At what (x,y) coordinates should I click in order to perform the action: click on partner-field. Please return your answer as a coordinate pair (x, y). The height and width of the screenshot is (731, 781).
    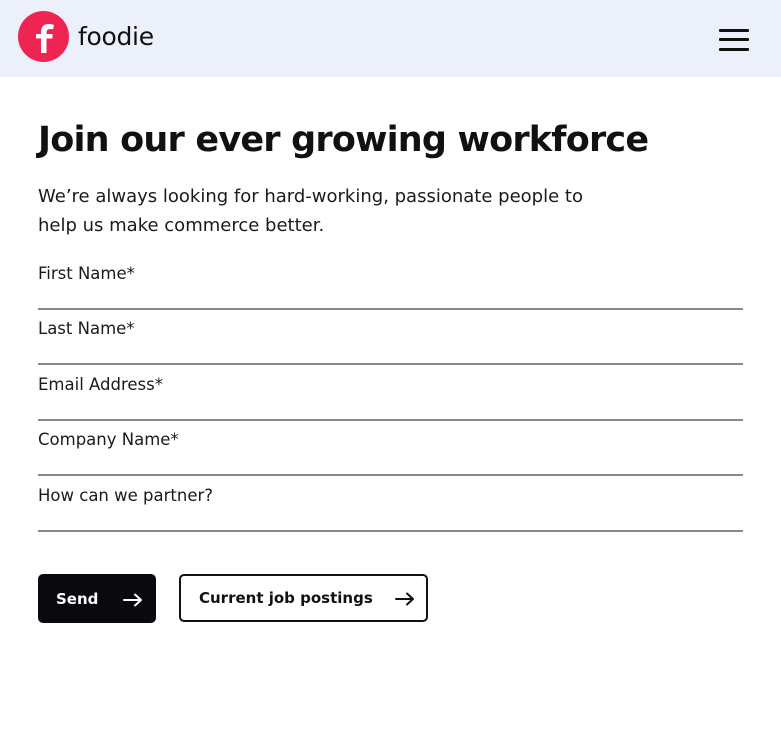
    Looking at the image, I should click on (390, 504).